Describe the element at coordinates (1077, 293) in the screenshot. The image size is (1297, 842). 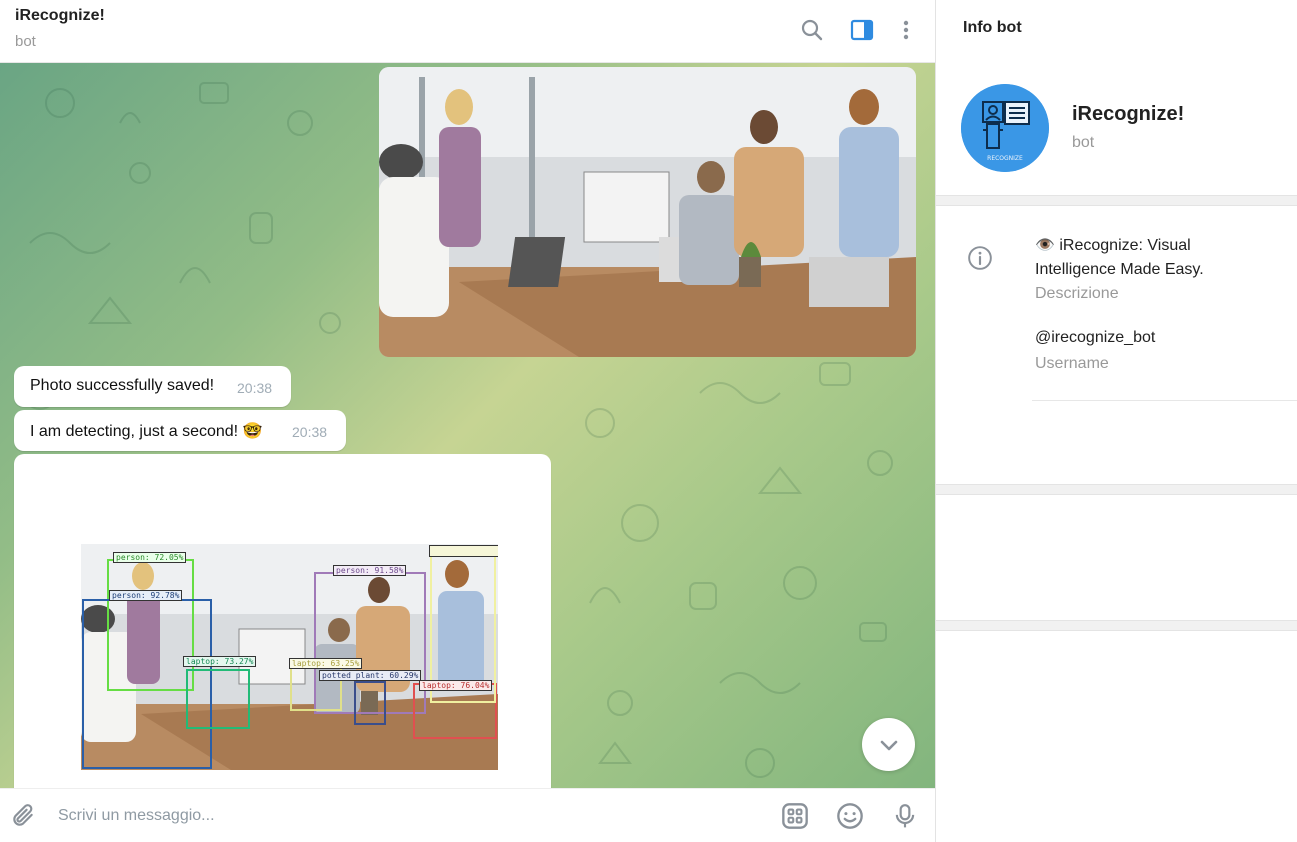
I see `description-label: Descrizione` at that location.